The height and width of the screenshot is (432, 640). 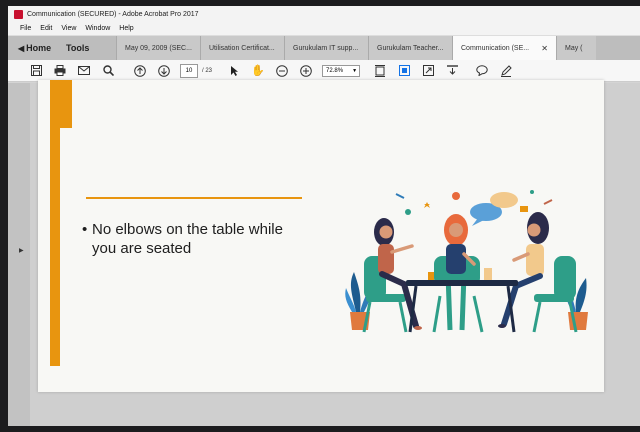 What do you see at coordinates (428, 71) in the screenshot?
I see `fullscreen-icon` at bounding box center [428, 71].